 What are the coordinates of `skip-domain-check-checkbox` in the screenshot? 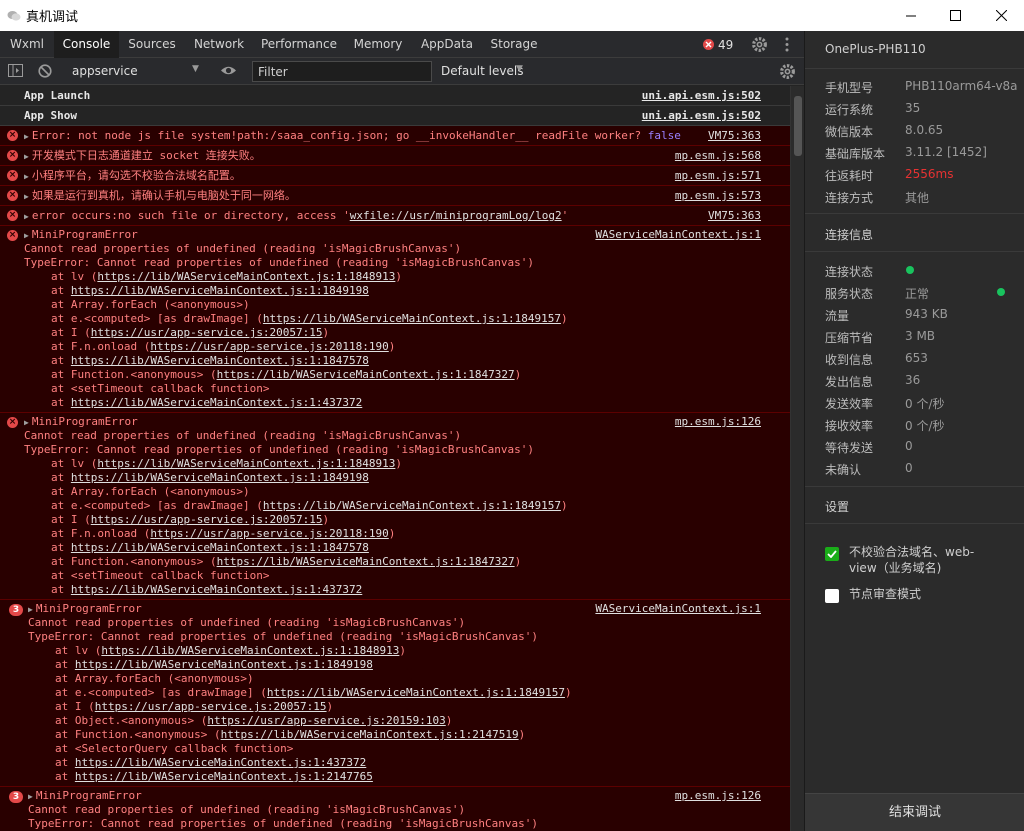 It's located at (832, 554).